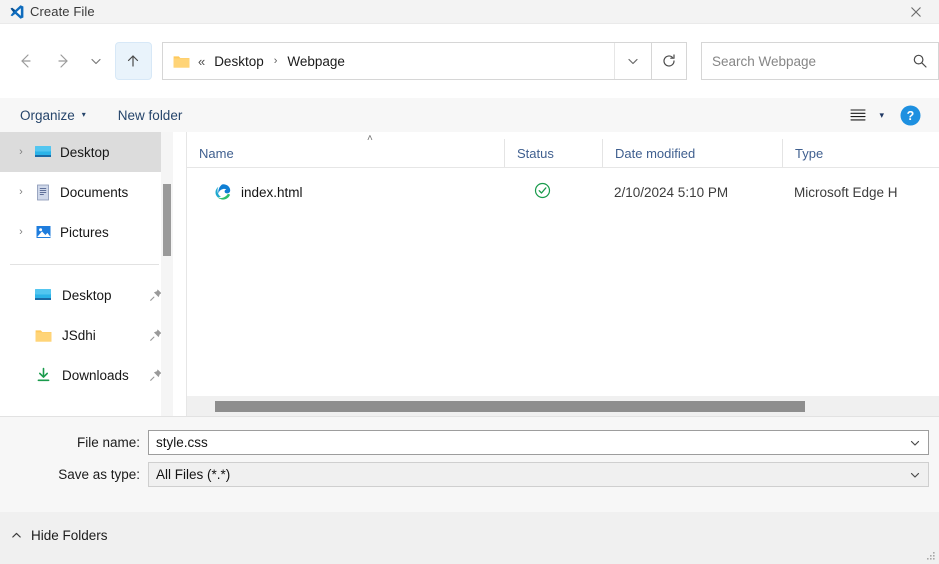 This screenshot has width=939, height=564. Describe the element at coordinates (469, 538) in the screenshot. I see `dialog-footer: Hide Folders Create File Cancel` at that location.